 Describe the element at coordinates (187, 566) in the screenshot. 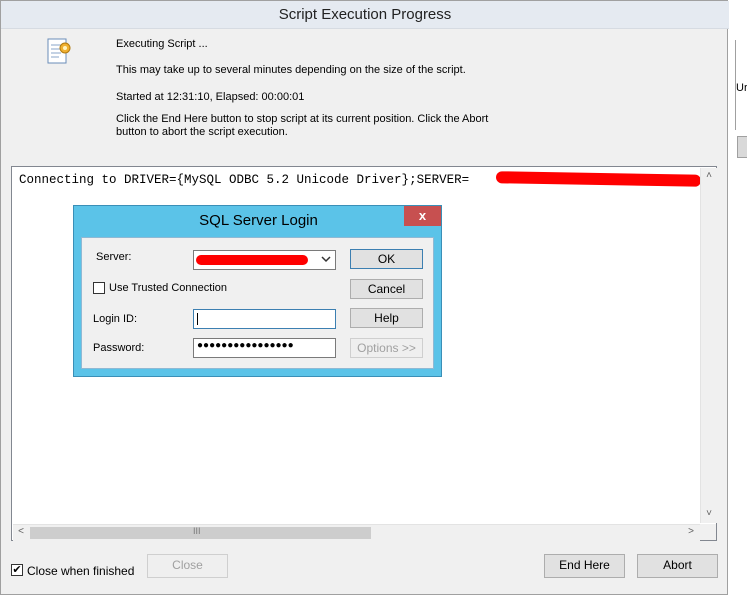

I see `close-button: Close` at that location.